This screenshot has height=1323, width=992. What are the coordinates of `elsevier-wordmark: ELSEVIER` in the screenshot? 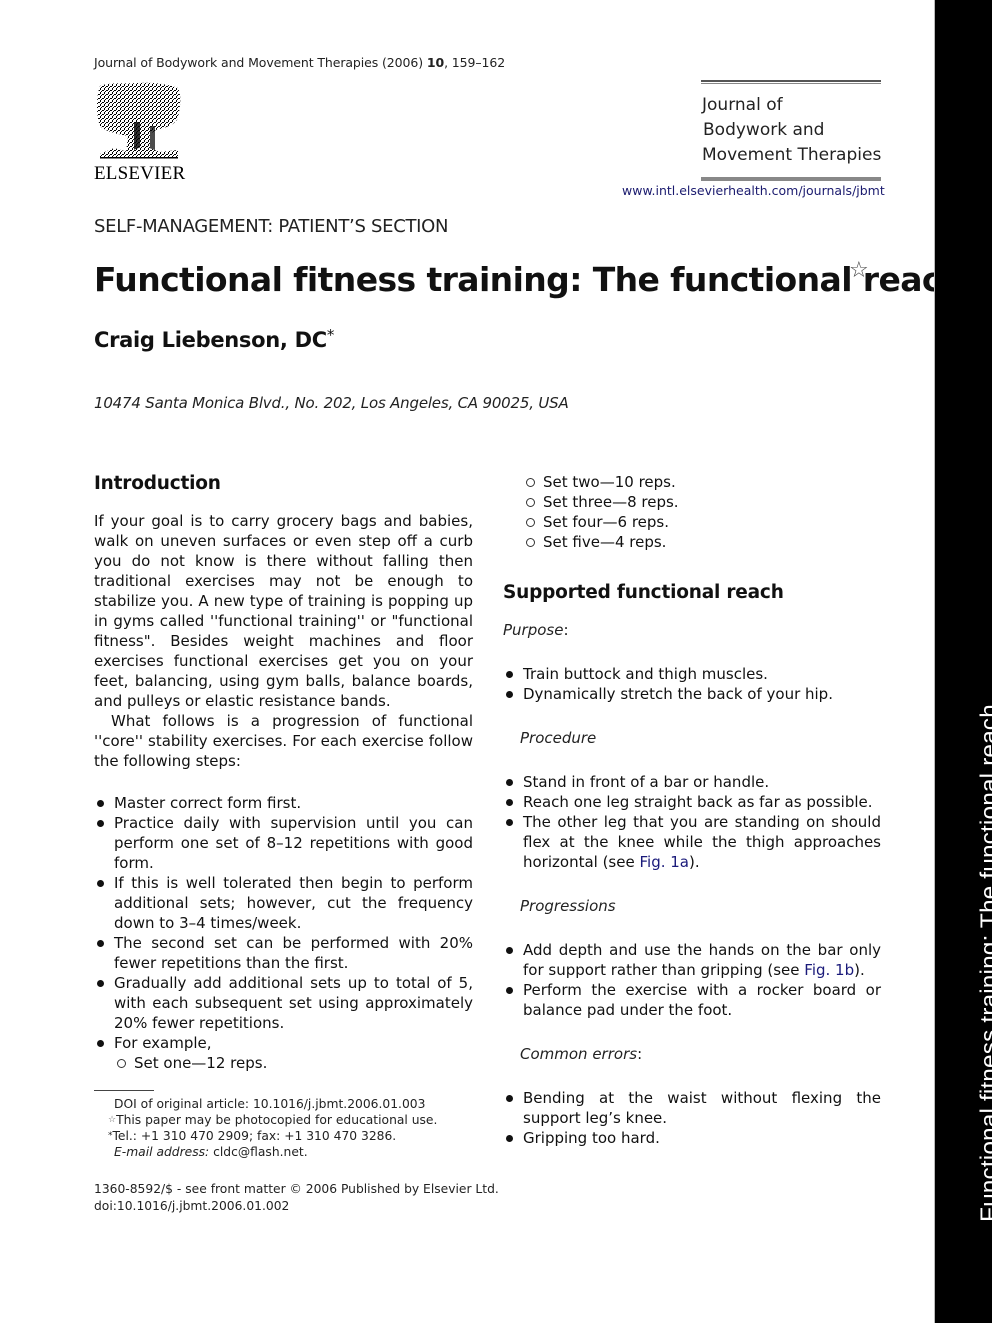 It's located at (140, 173).